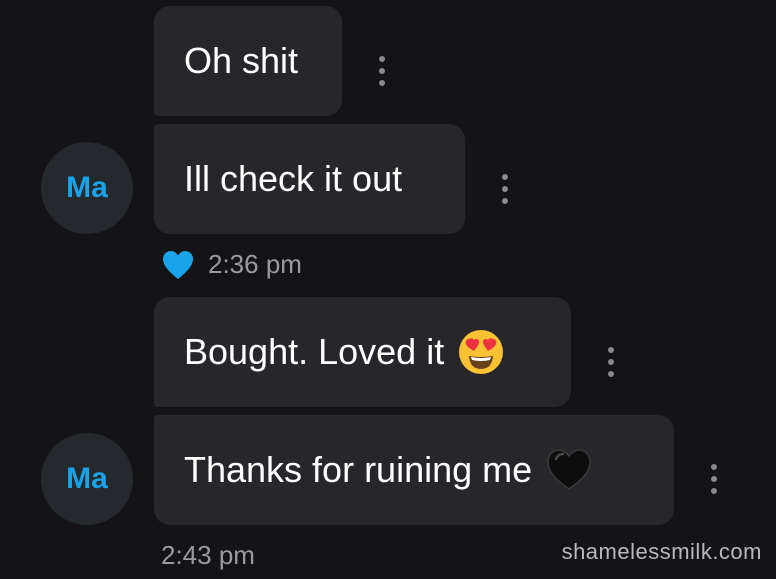  Describe the element at coordinates (293, 178) in the screenshot. I see `message-text: Ill check it out` at that location.